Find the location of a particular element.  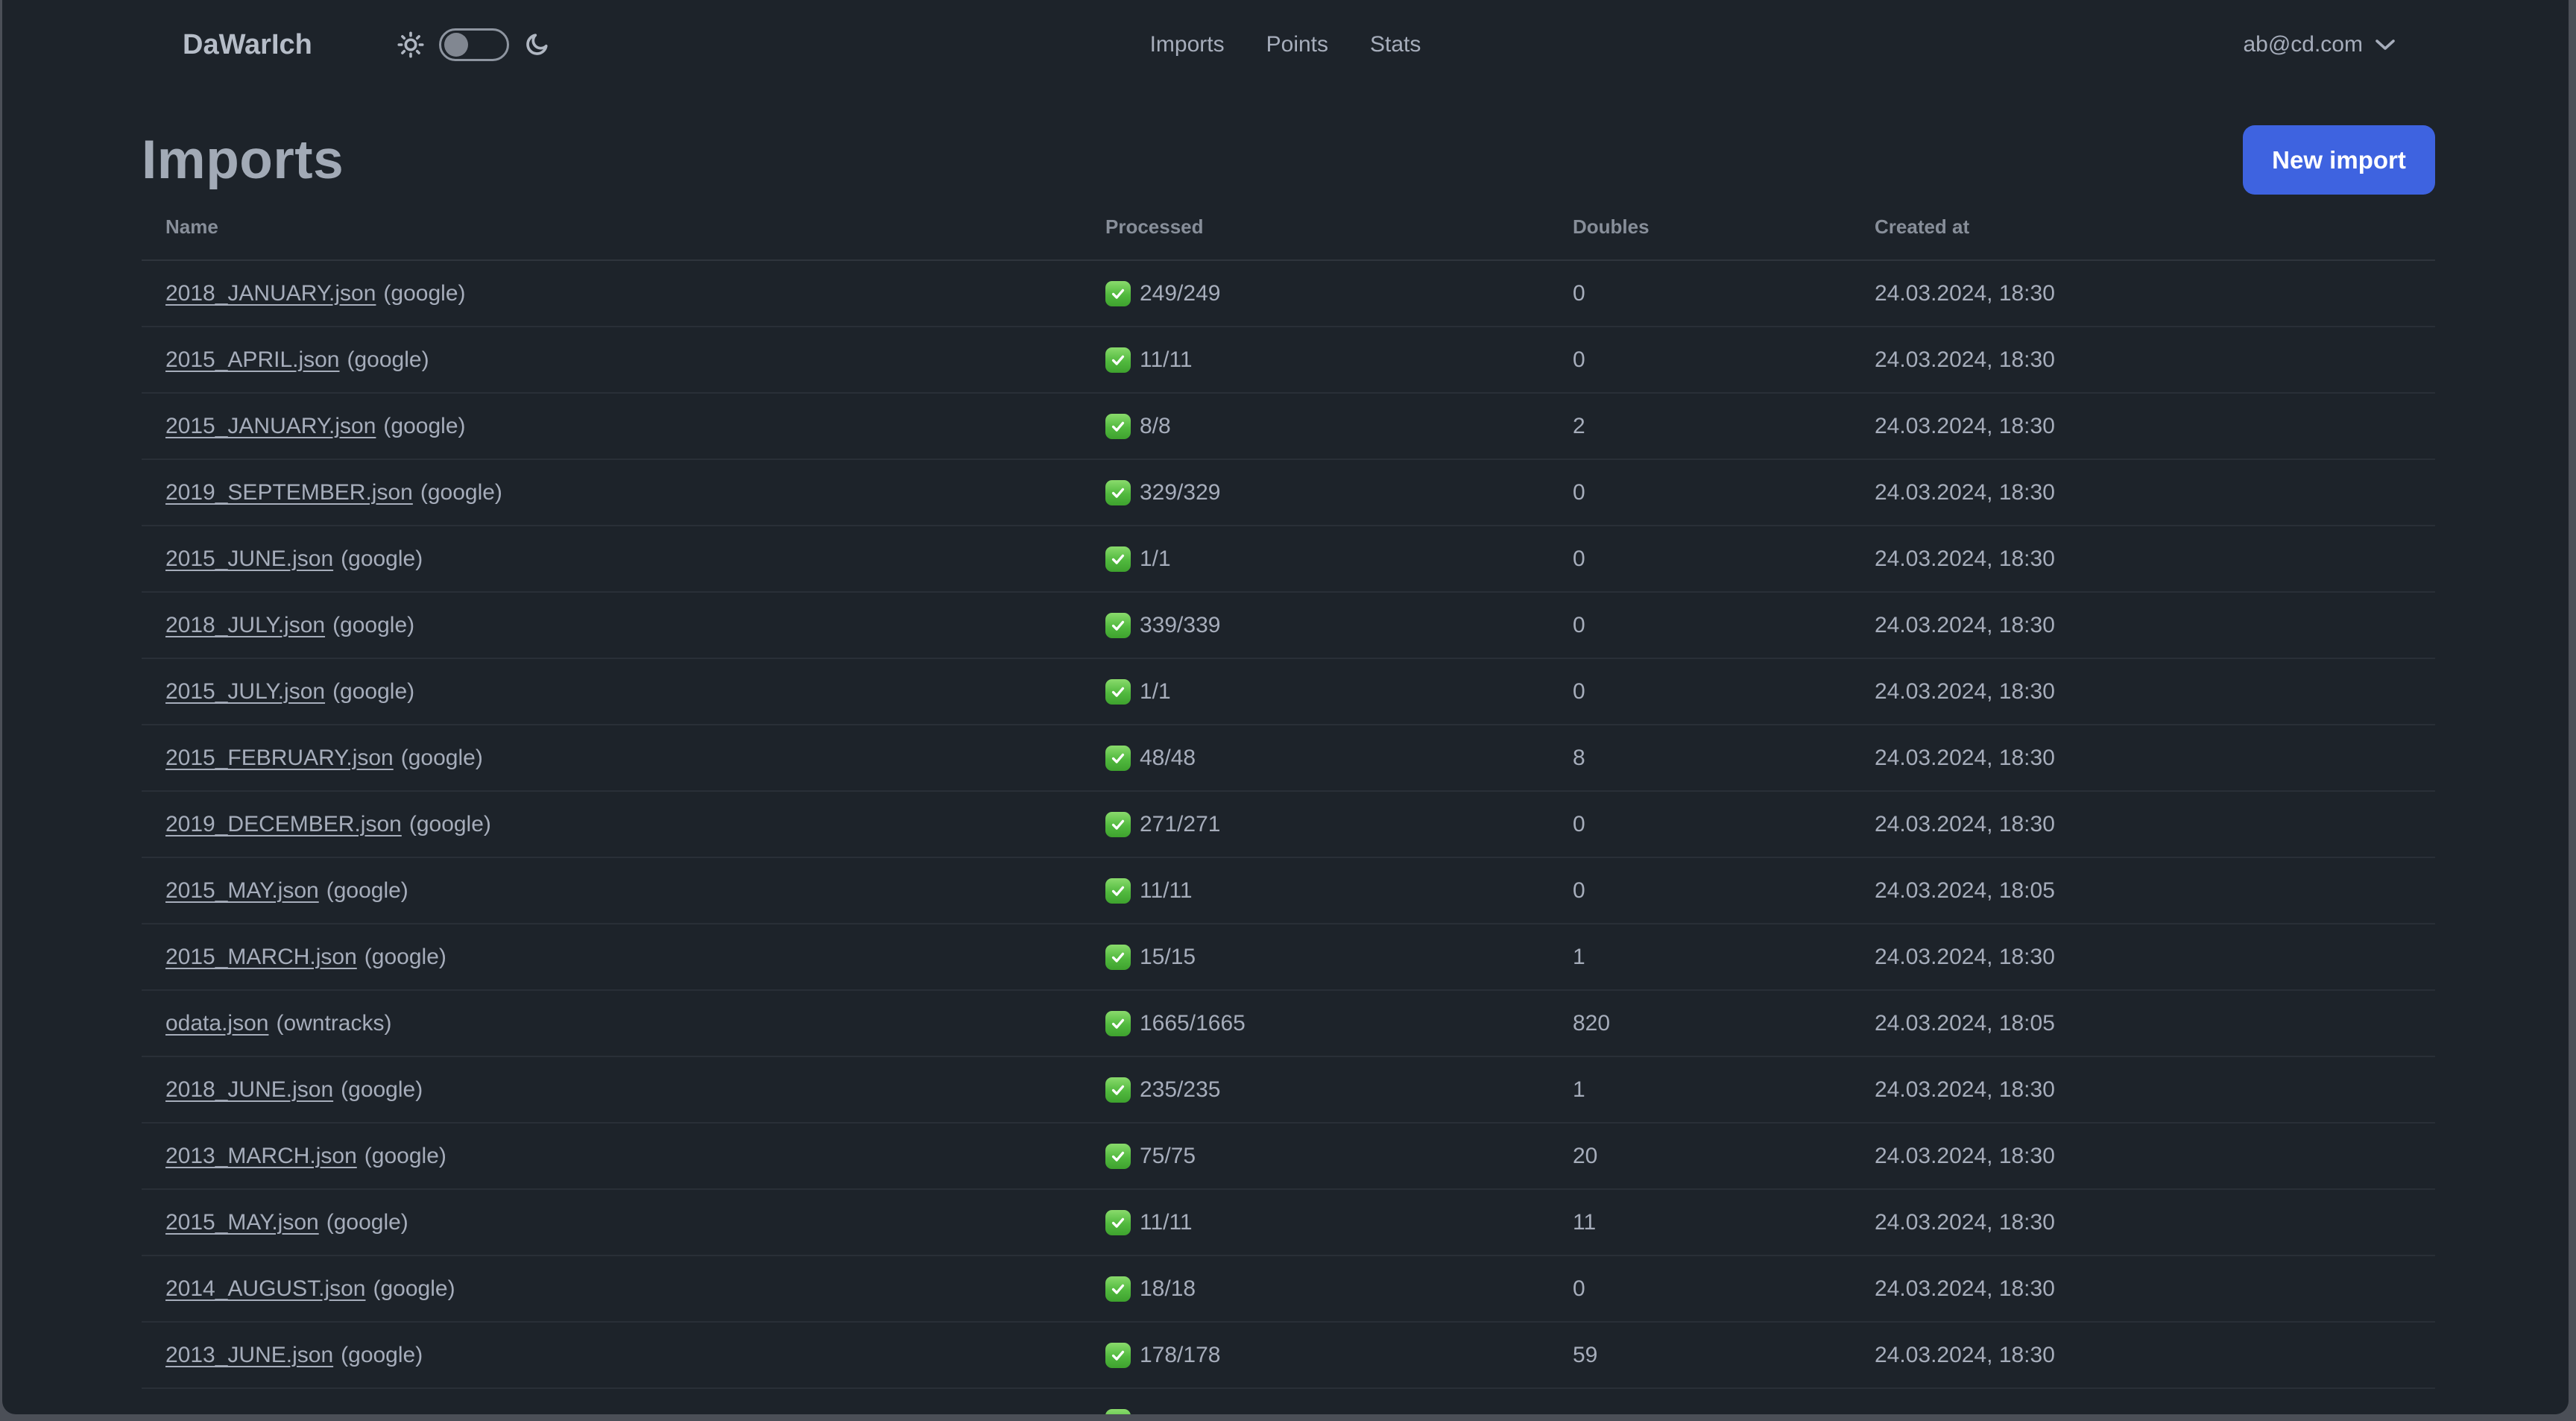

processed-count: 8/8 is located at coordinates (1155, 425).